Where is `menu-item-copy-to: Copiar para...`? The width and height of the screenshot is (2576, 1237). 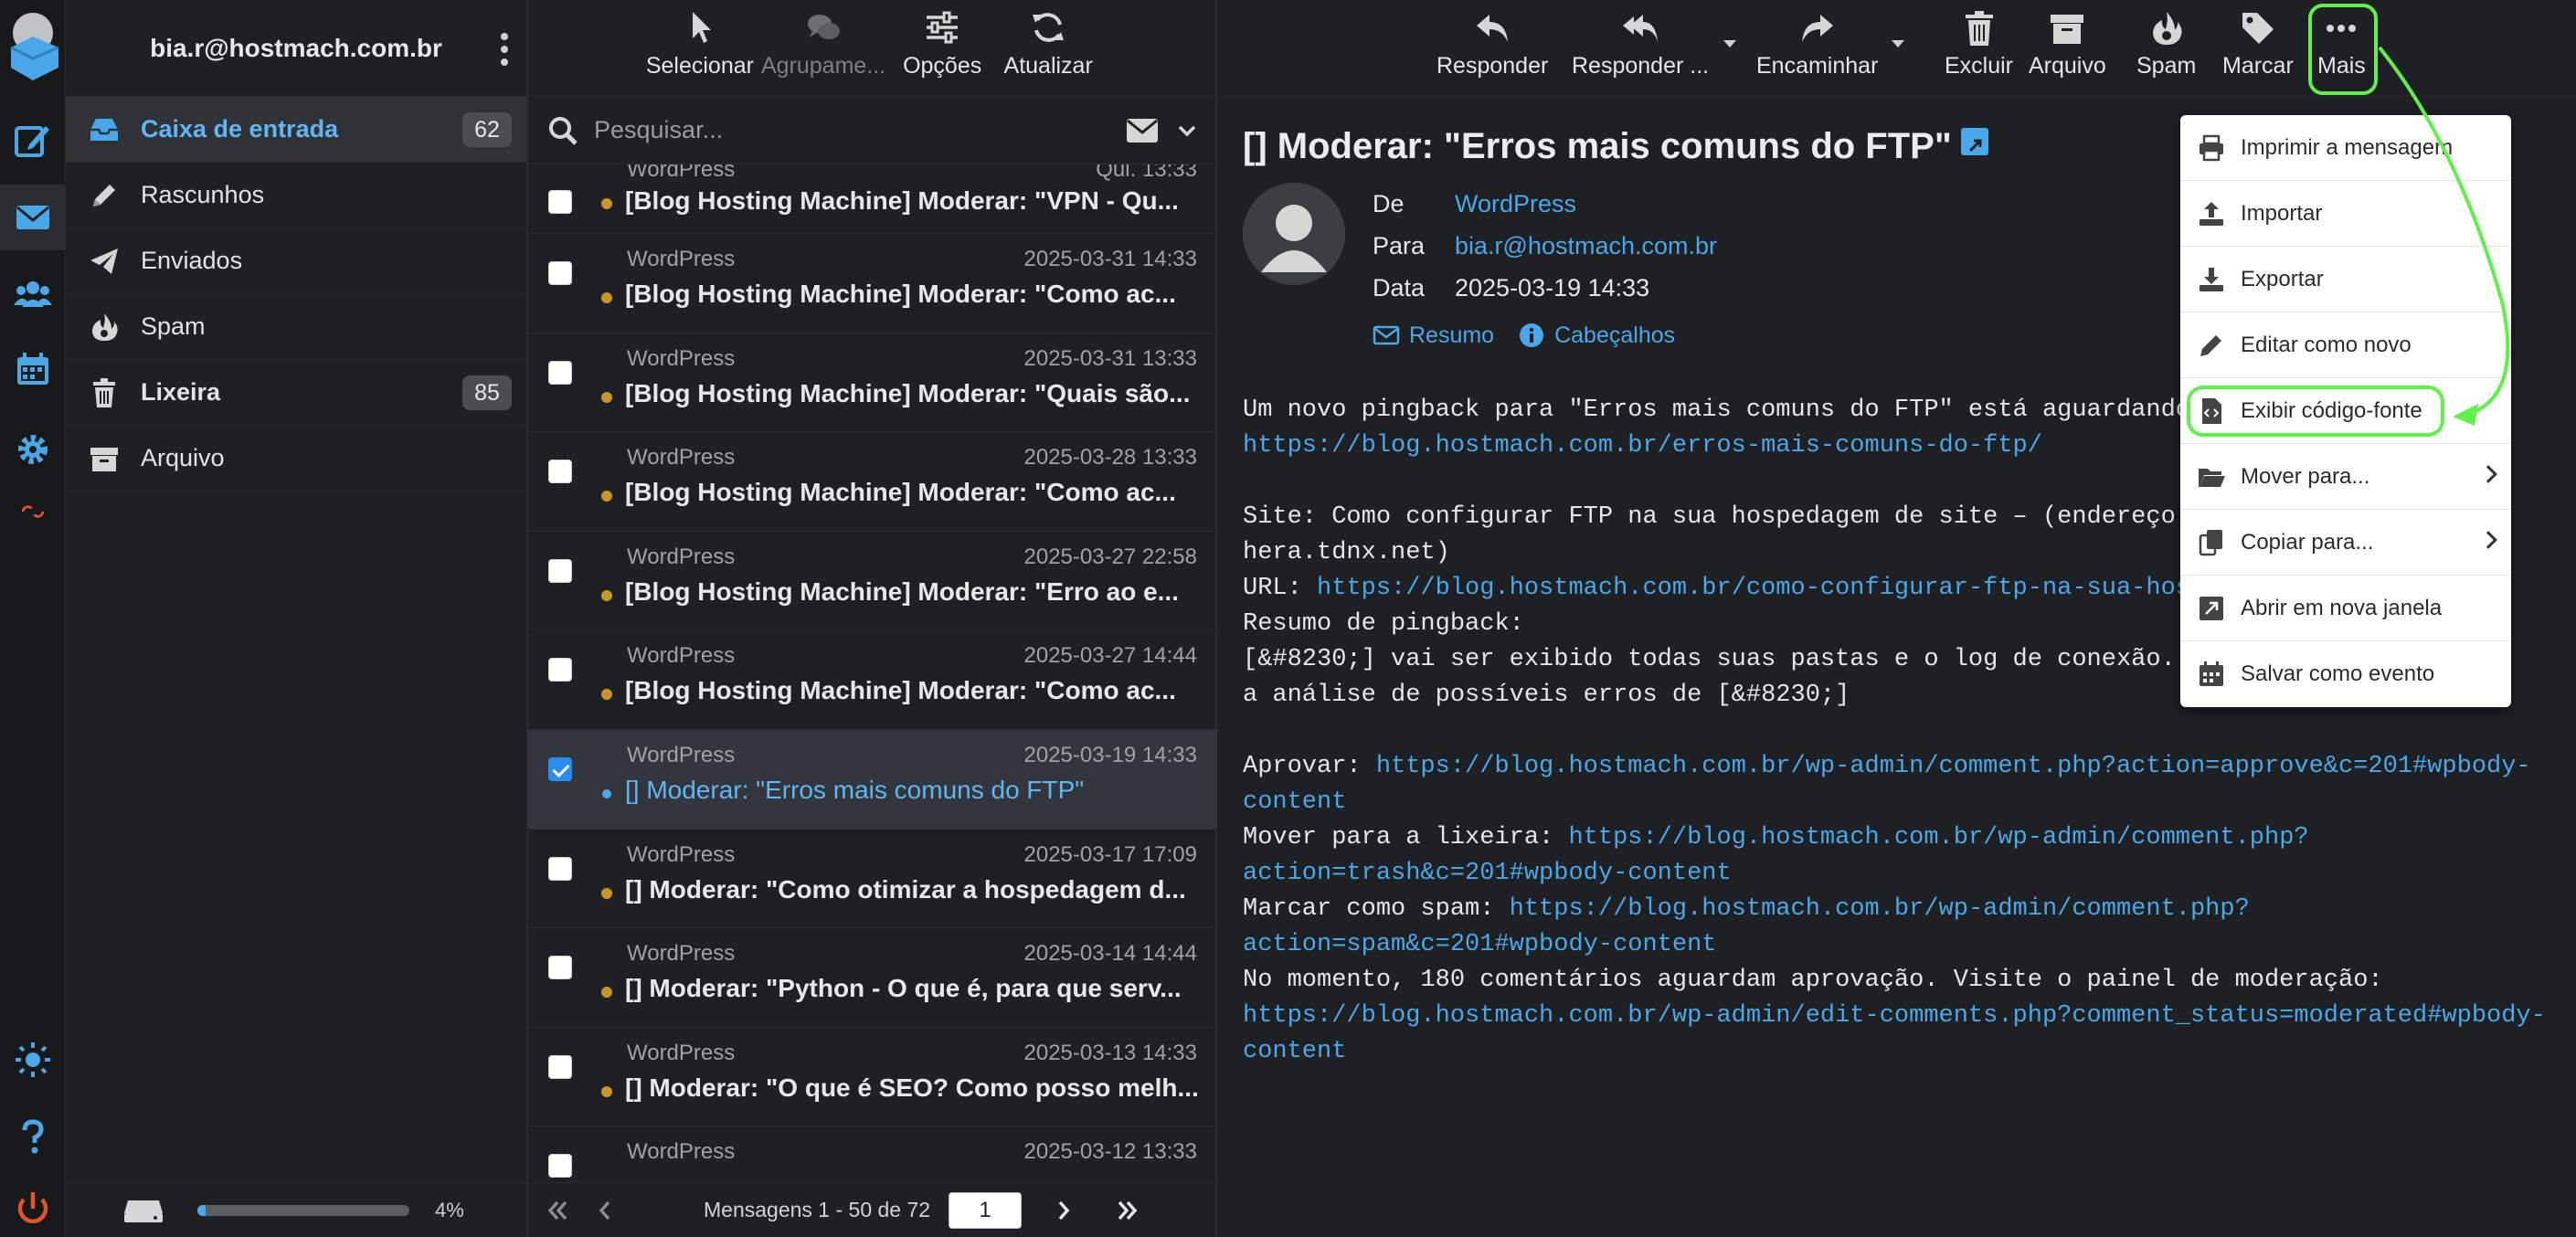 menu-item-copy-to: Copiar para... is located at coordinates (2345, 543).